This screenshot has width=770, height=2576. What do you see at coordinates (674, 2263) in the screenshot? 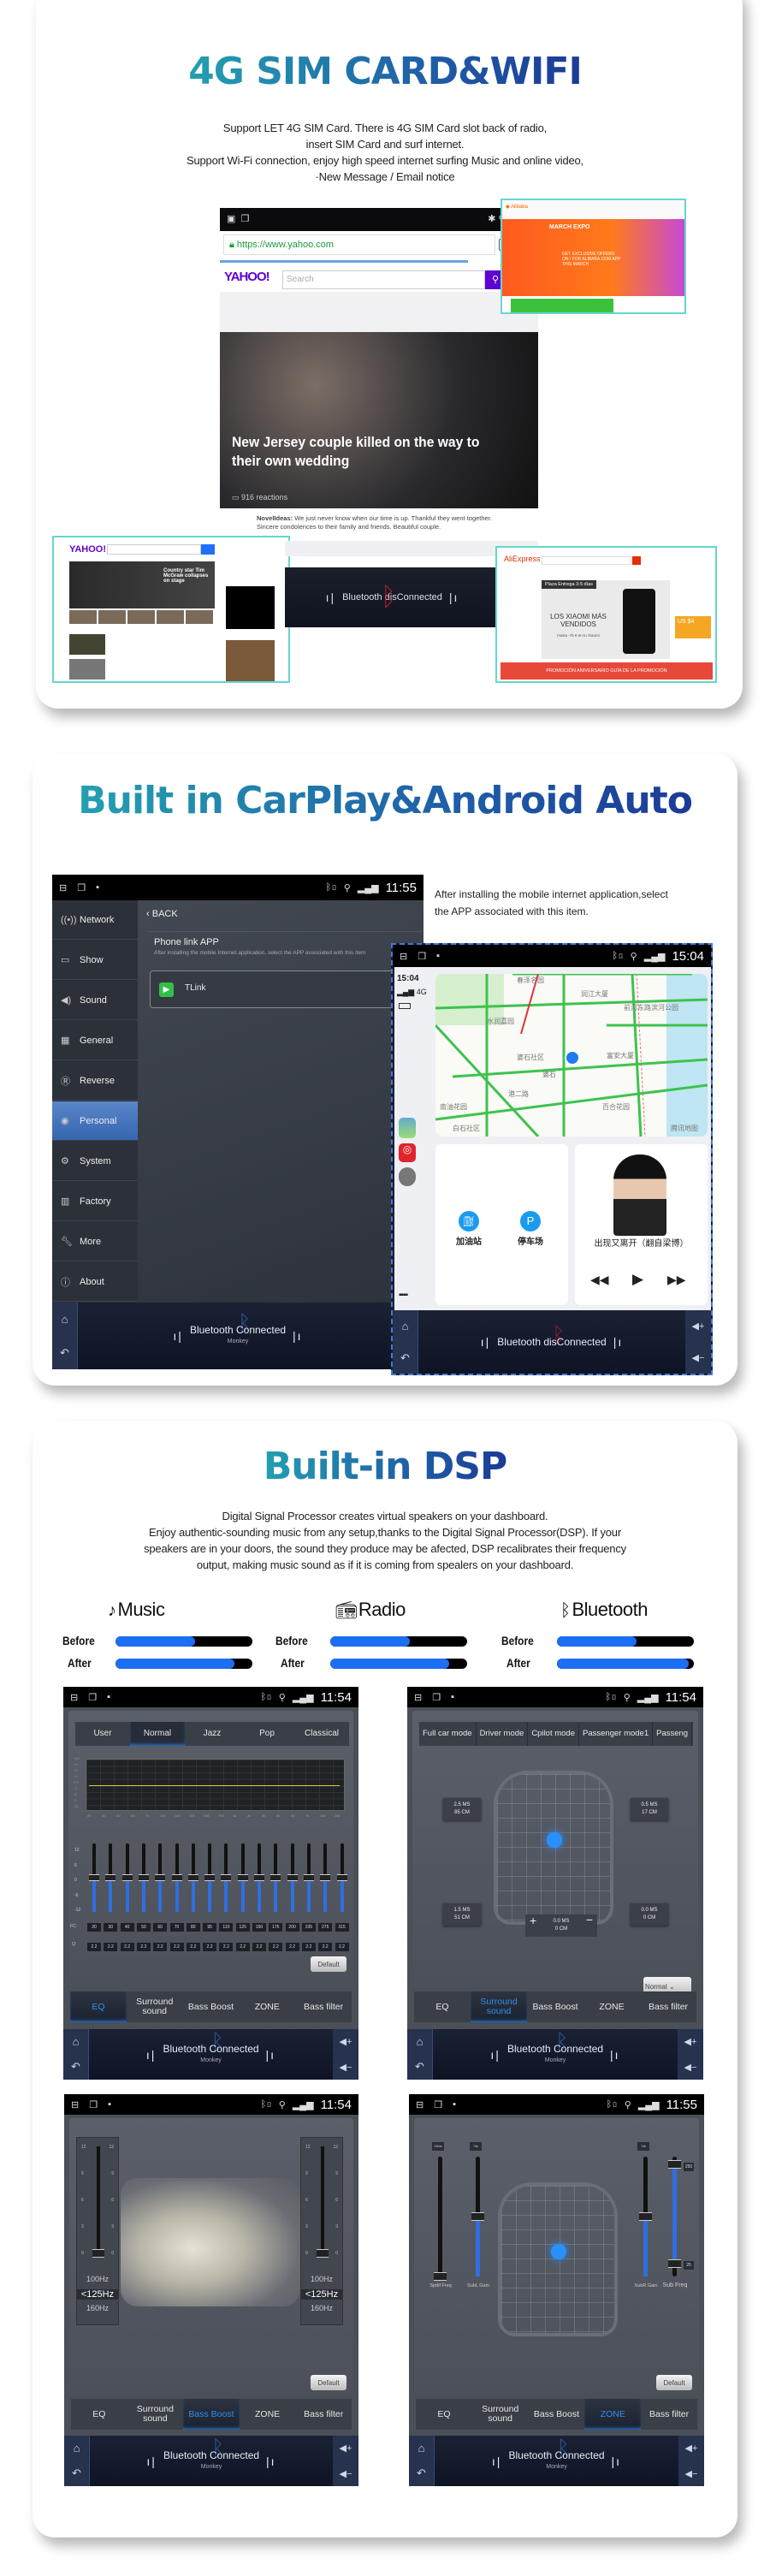
I see `slider-knob-bottom` at bounding box center [674, 2263].